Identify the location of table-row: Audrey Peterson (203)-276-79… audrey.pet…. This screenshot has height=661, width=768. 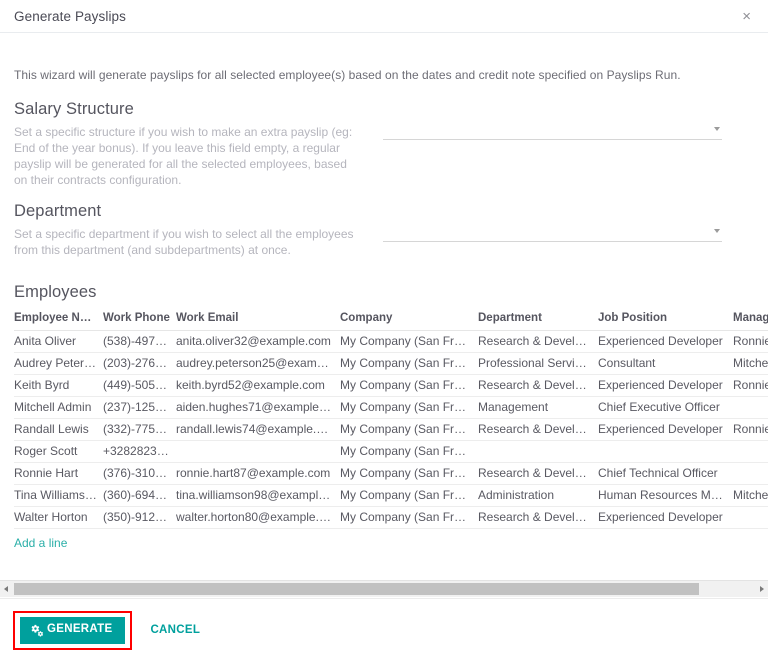
(391, 363).